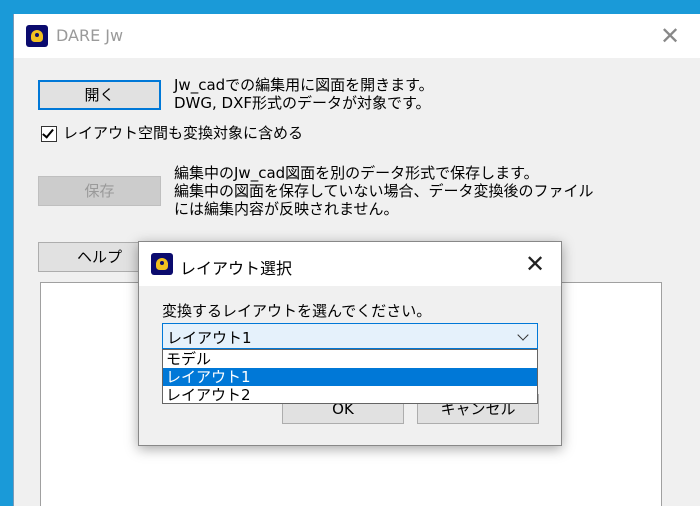  Describe the element at coordinates (162, 264) in the screenshot. I see `dialog-app-logo-icon` at that location.